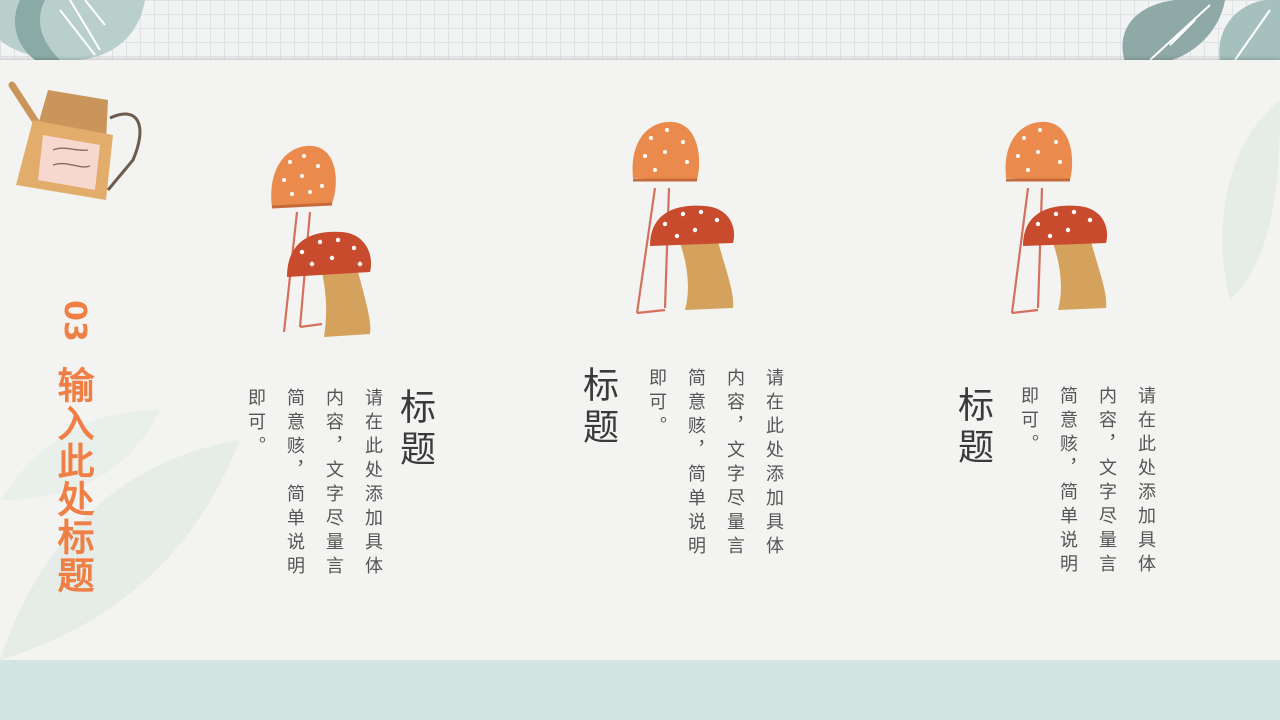 The width and height of the screenshot is (1280, 720). I want to click on column-1-heading: 标题, so click(414, 430).